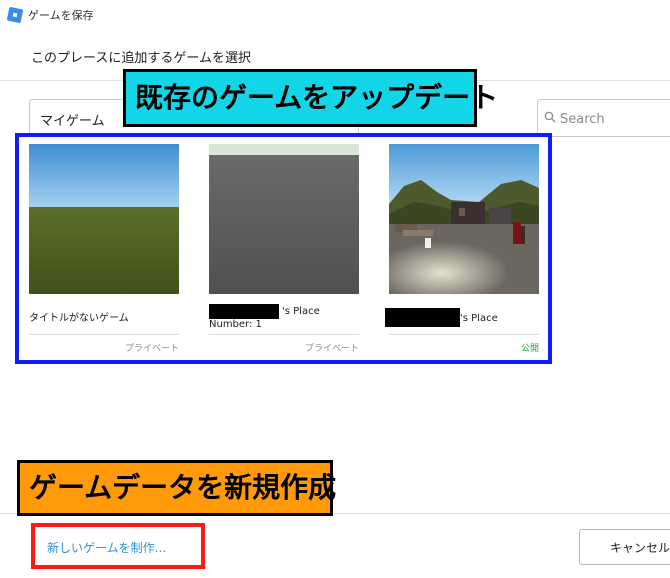  What do you see at coordinates (176, 488) in the screenshot?
I see `create-new-callout: ゲームデータを新規作成` at bounding box center [176, 488].